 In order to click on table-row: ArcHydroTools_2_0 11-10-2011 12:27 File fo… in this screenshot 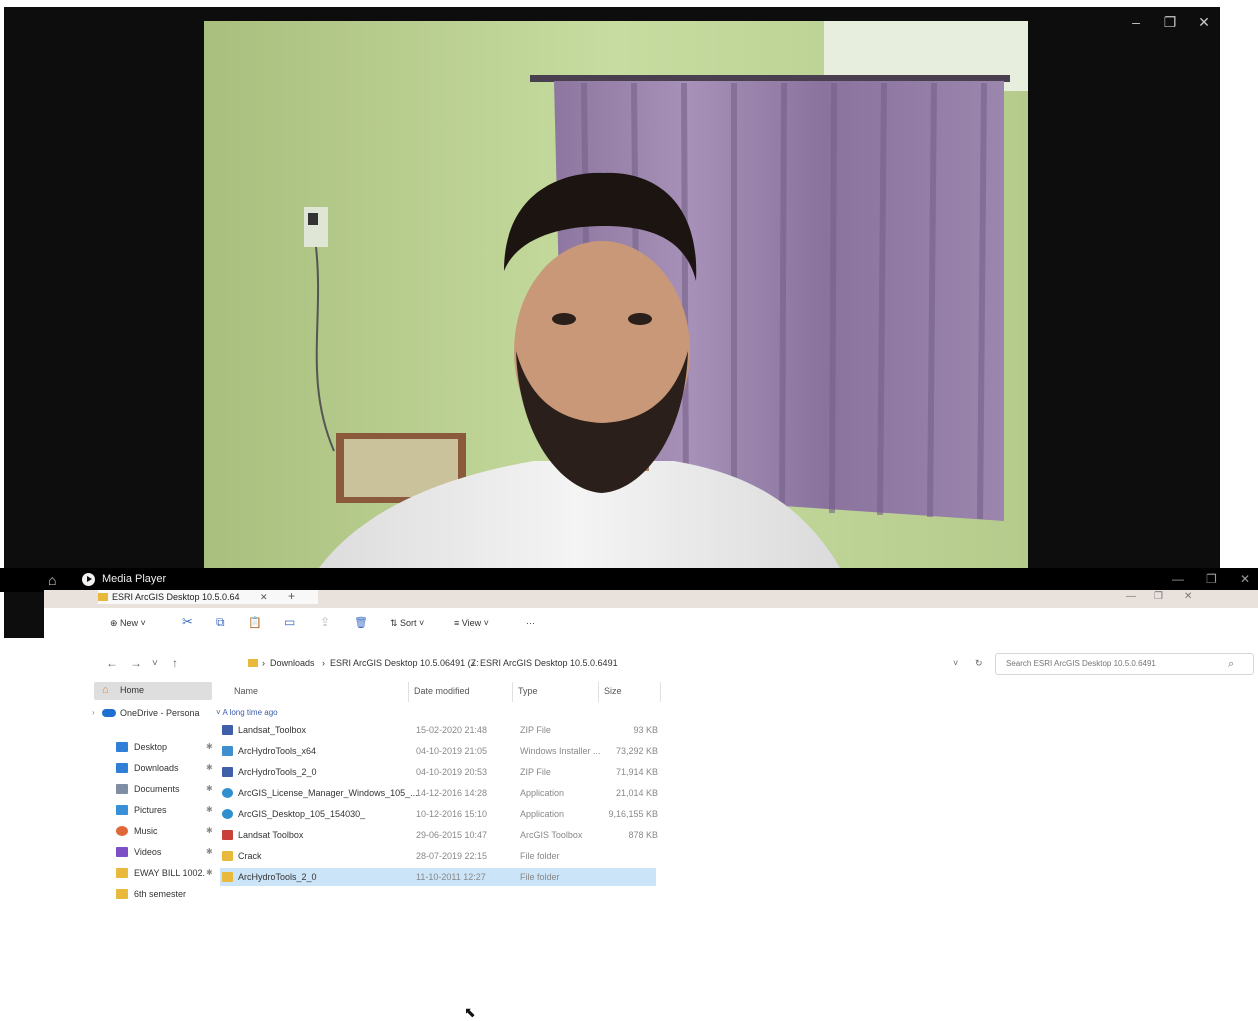, I will do `click(438, 877)`.